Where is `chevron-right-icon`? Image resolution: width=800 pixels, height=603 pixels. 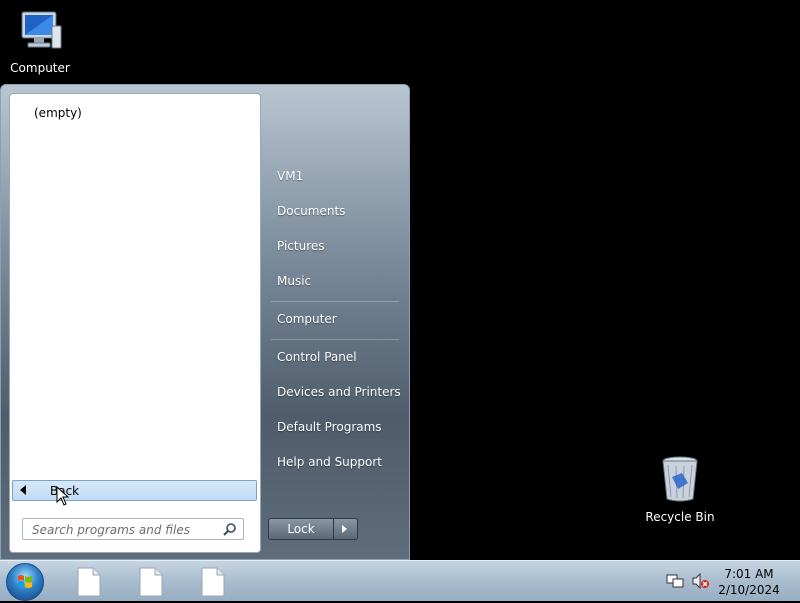 chevron-right-icon is located at coordinates (344, 529).